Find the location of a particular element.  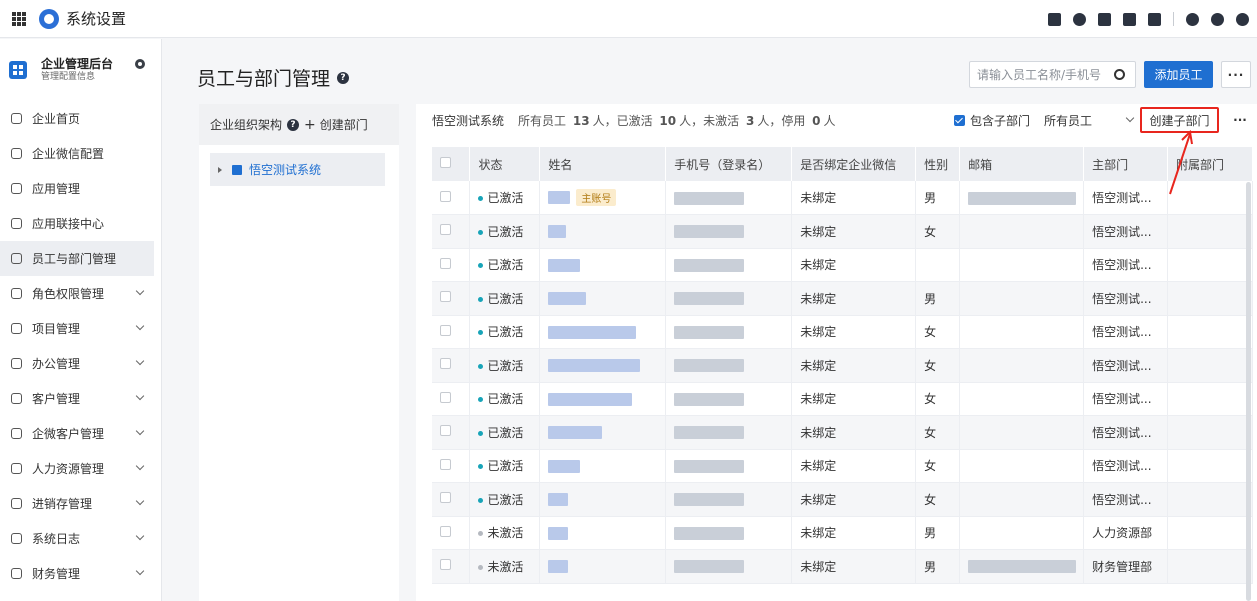

sidebar-item: 企业微信配置 is located at coordinates (80, 153).